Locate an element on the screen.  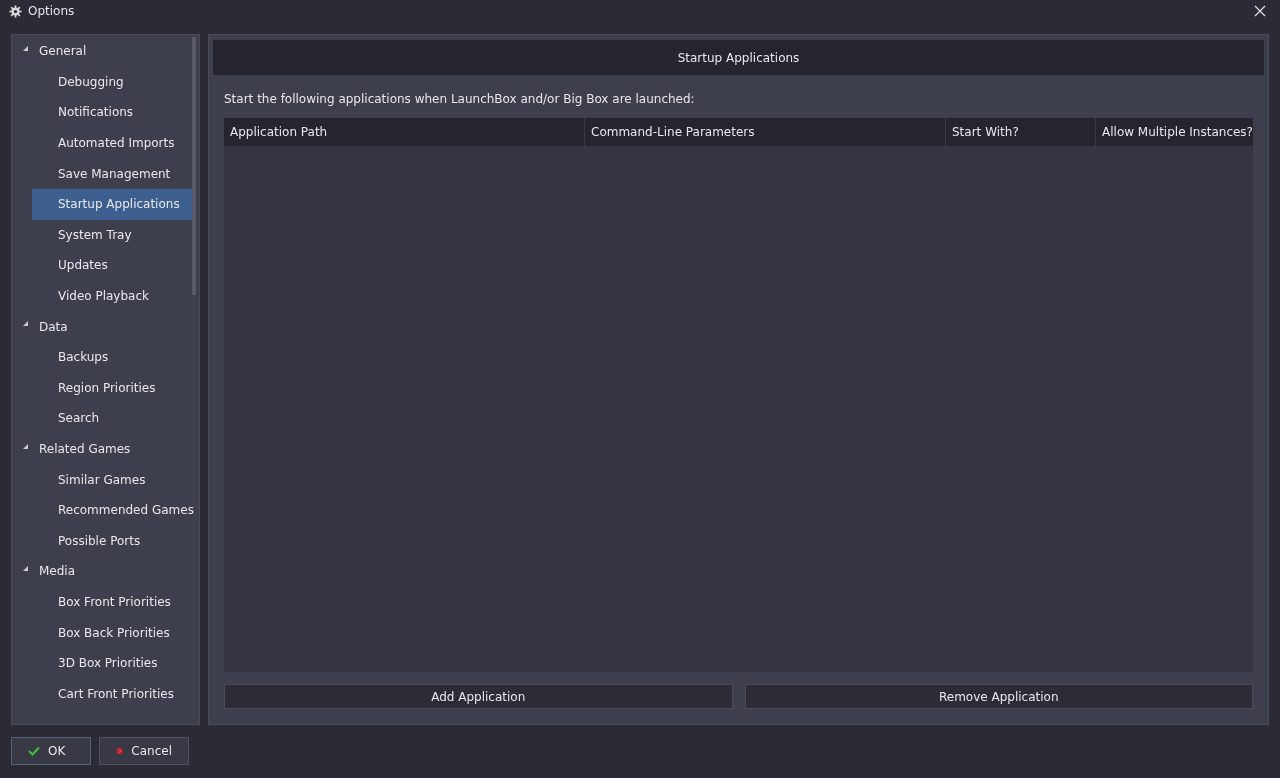
tree-item: Updates is located at coordinates (113, 265).